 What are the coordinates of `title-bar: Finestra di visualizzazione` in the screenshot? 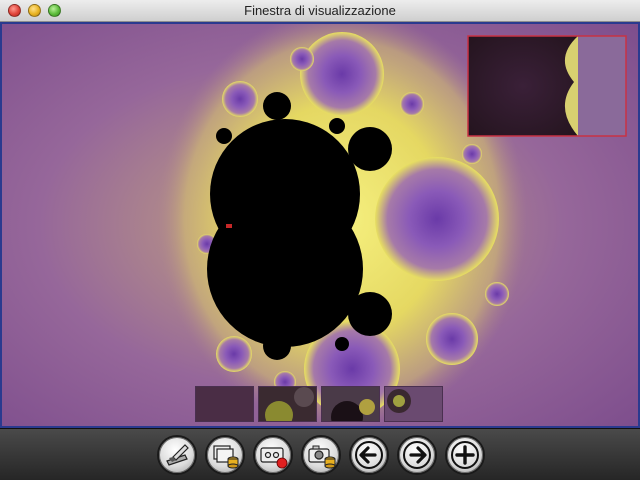 It's located at (320, 11).